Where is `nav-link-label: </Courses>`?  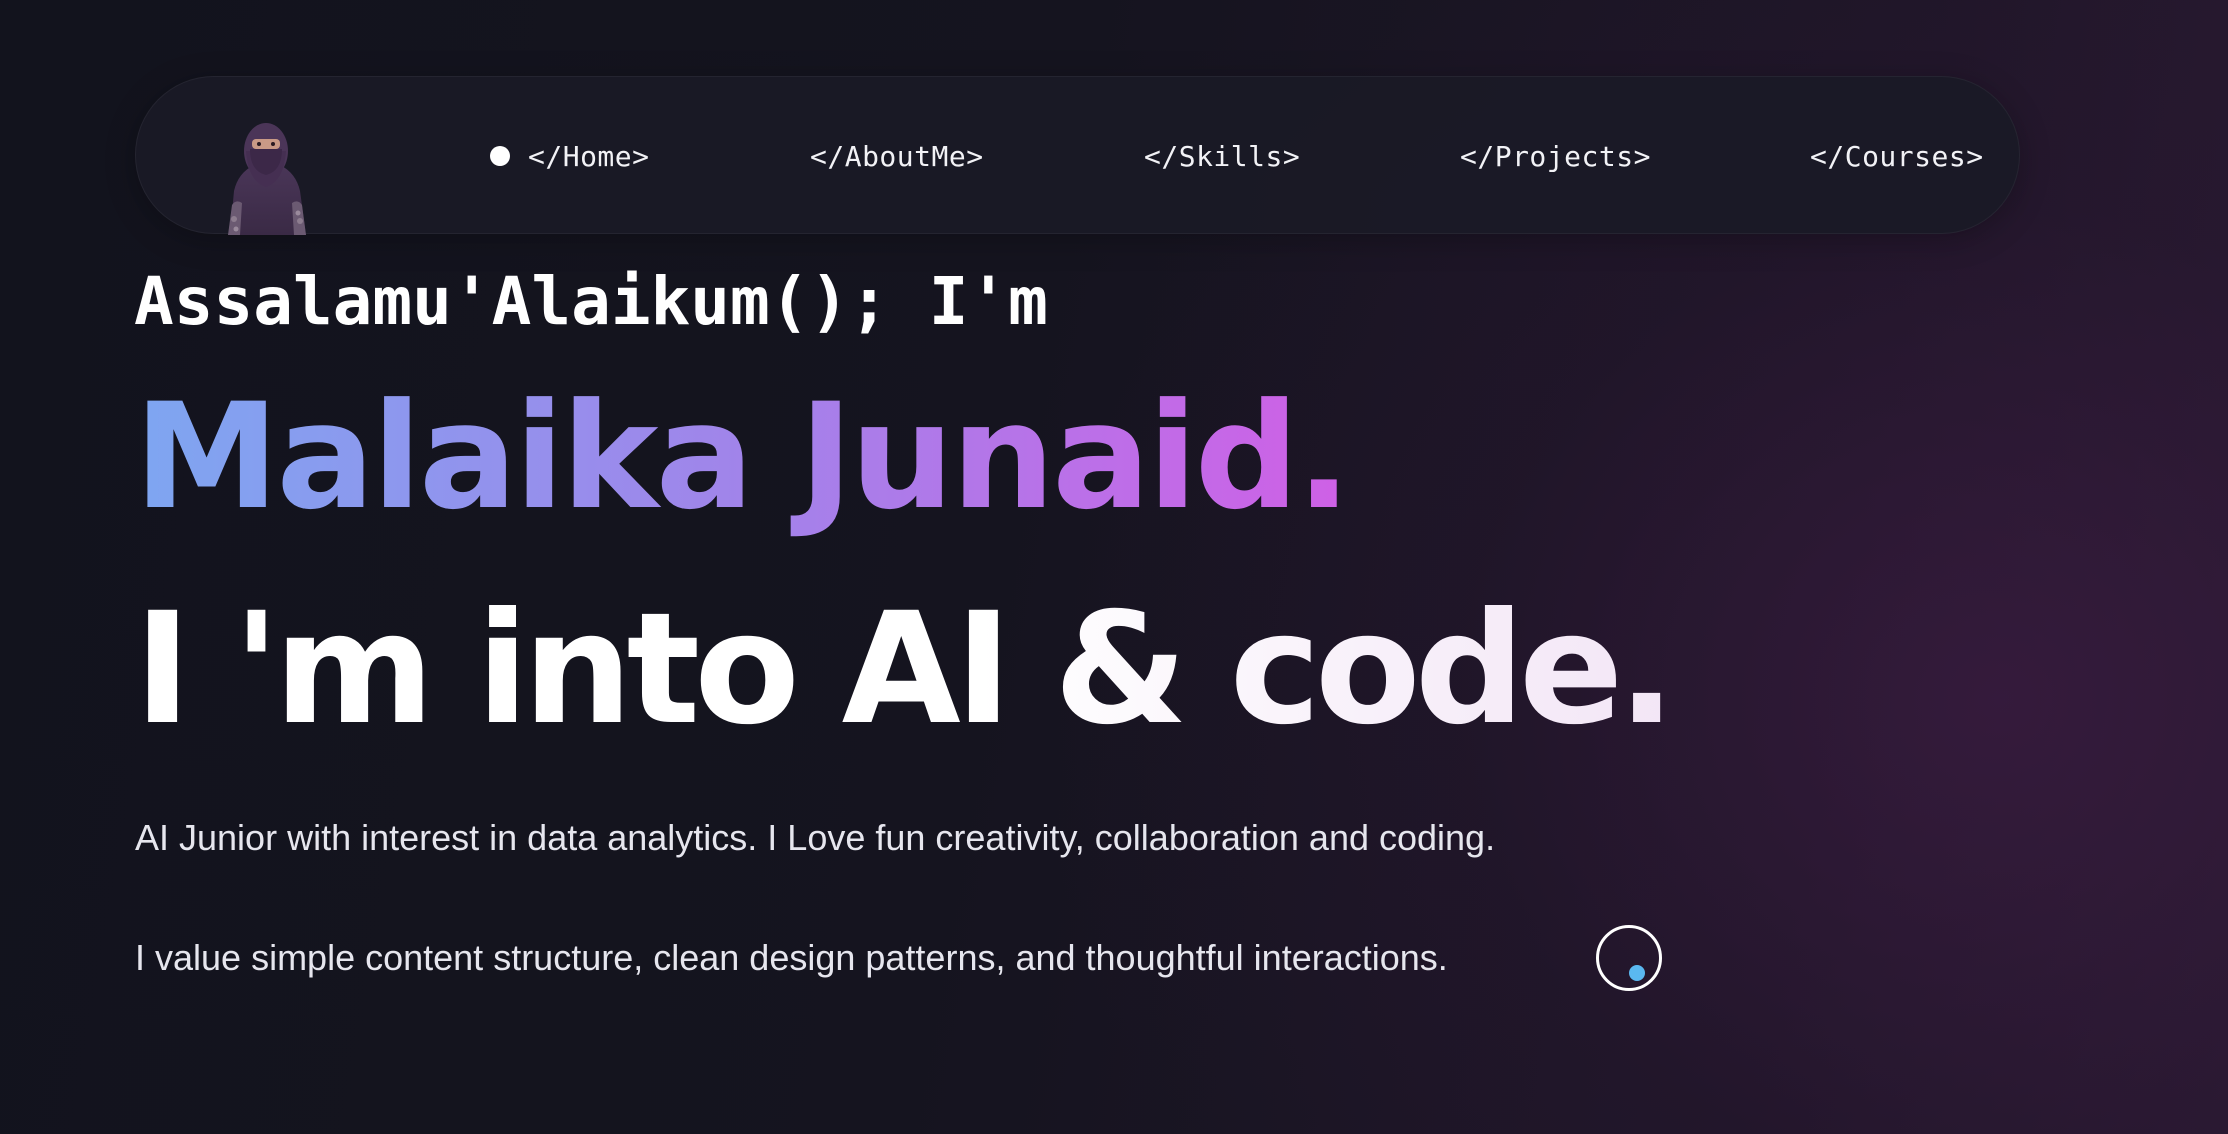
nav-link-label: </Courses> is located at coordinates (1897, 156).